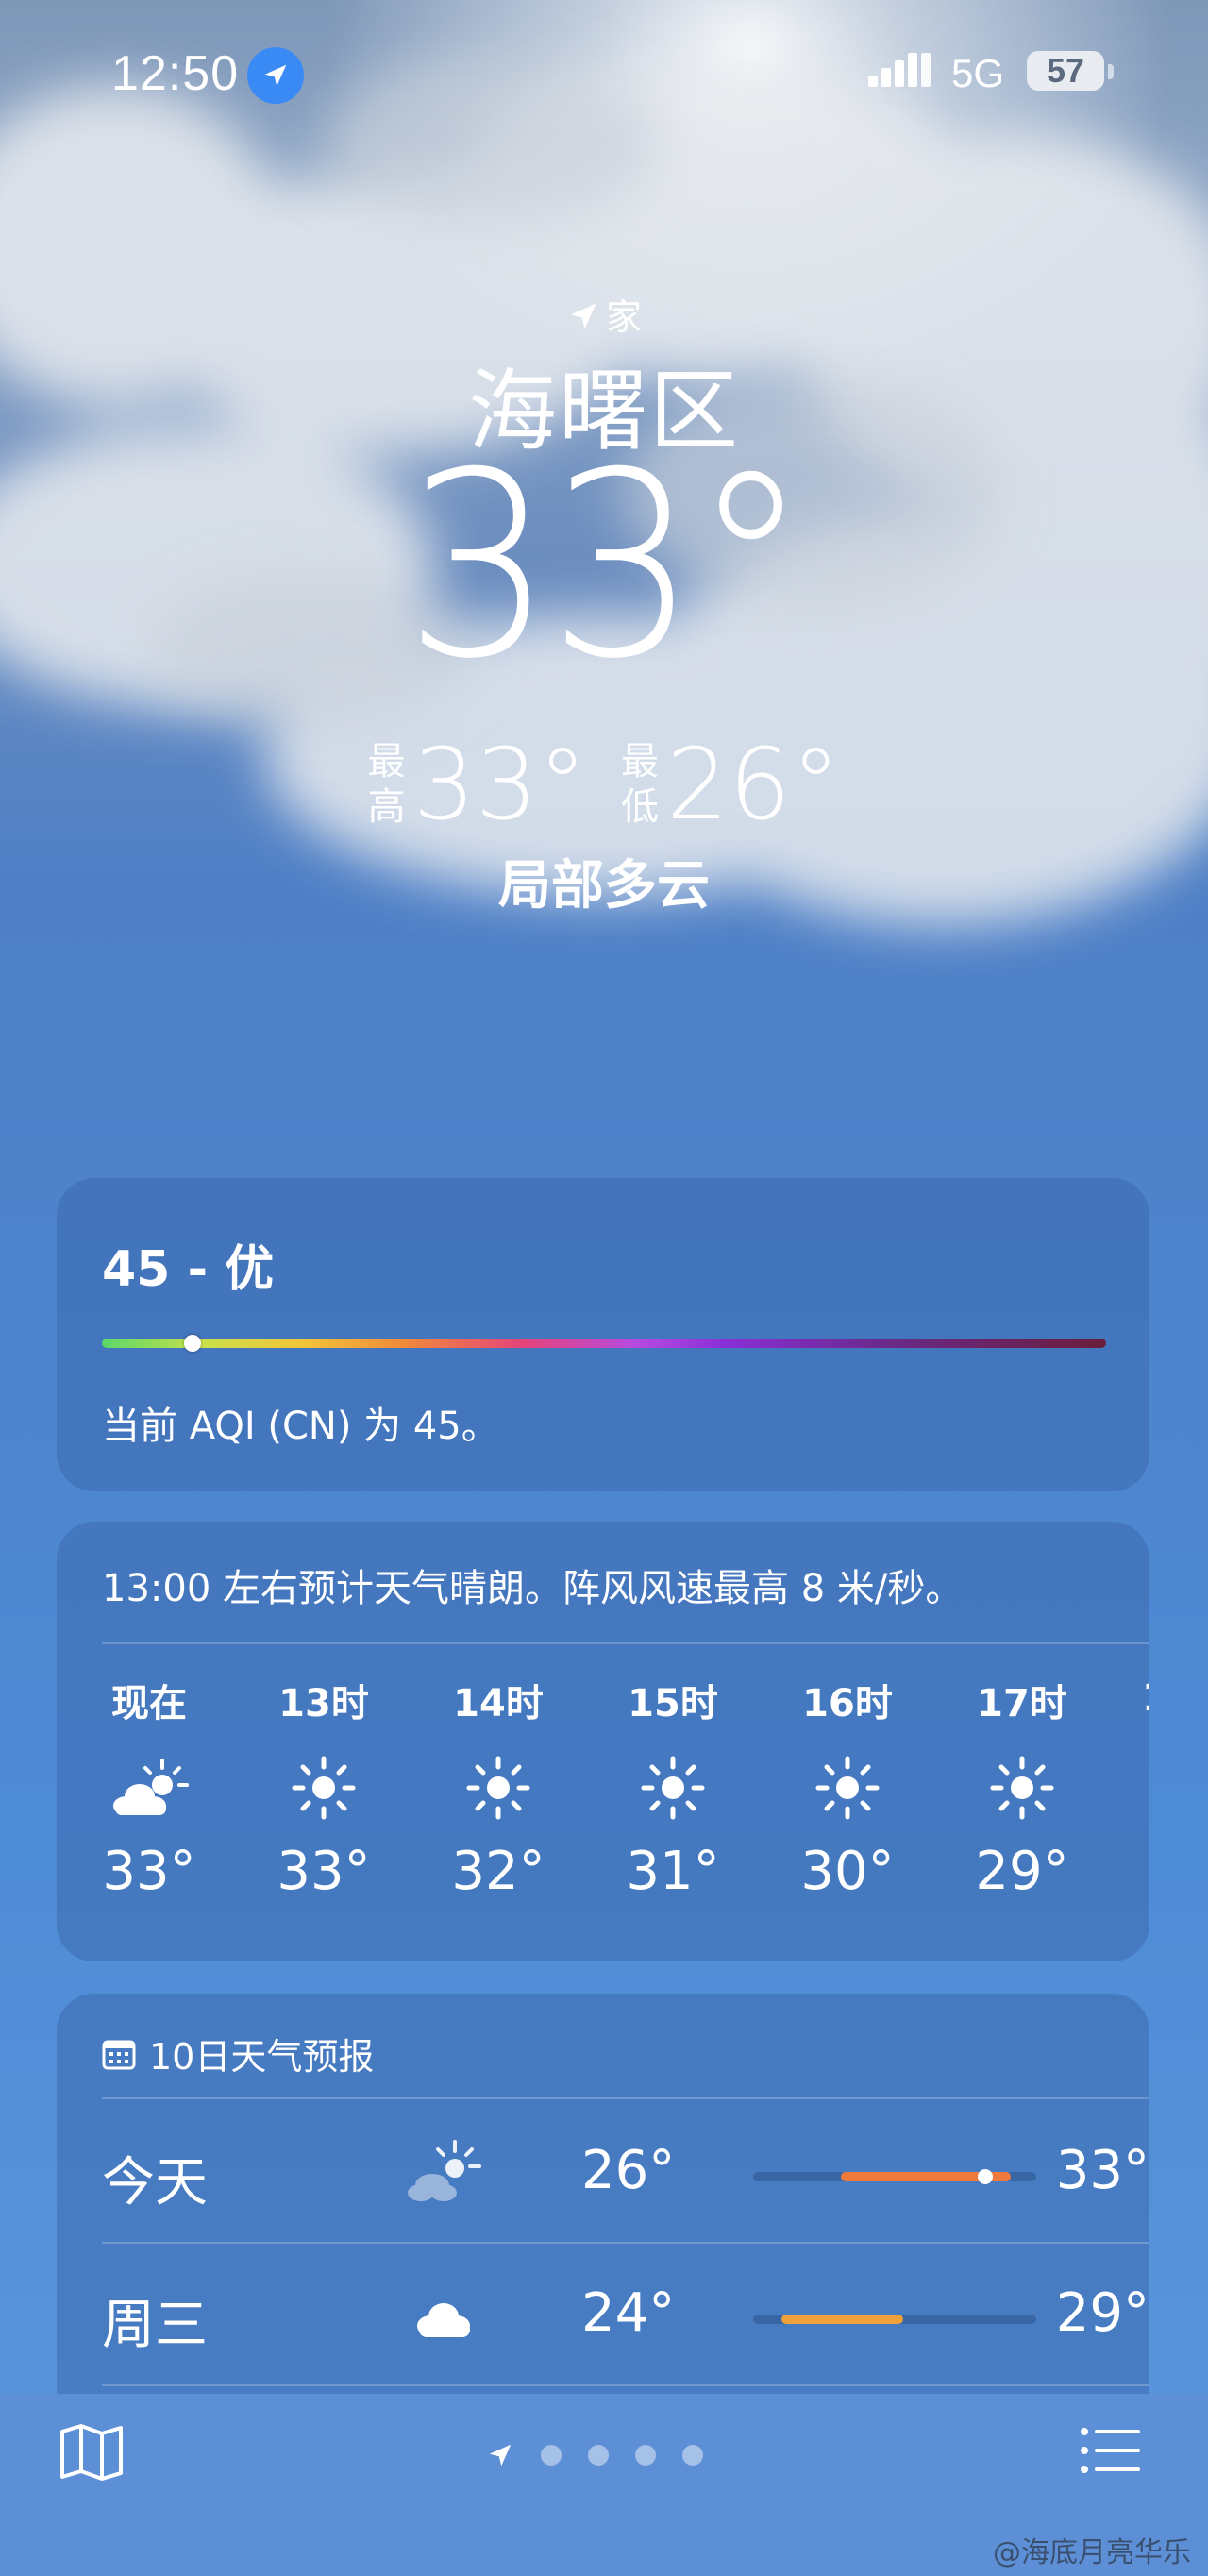  I want to click on high-temp: 最高 33°, so click(478, 785).